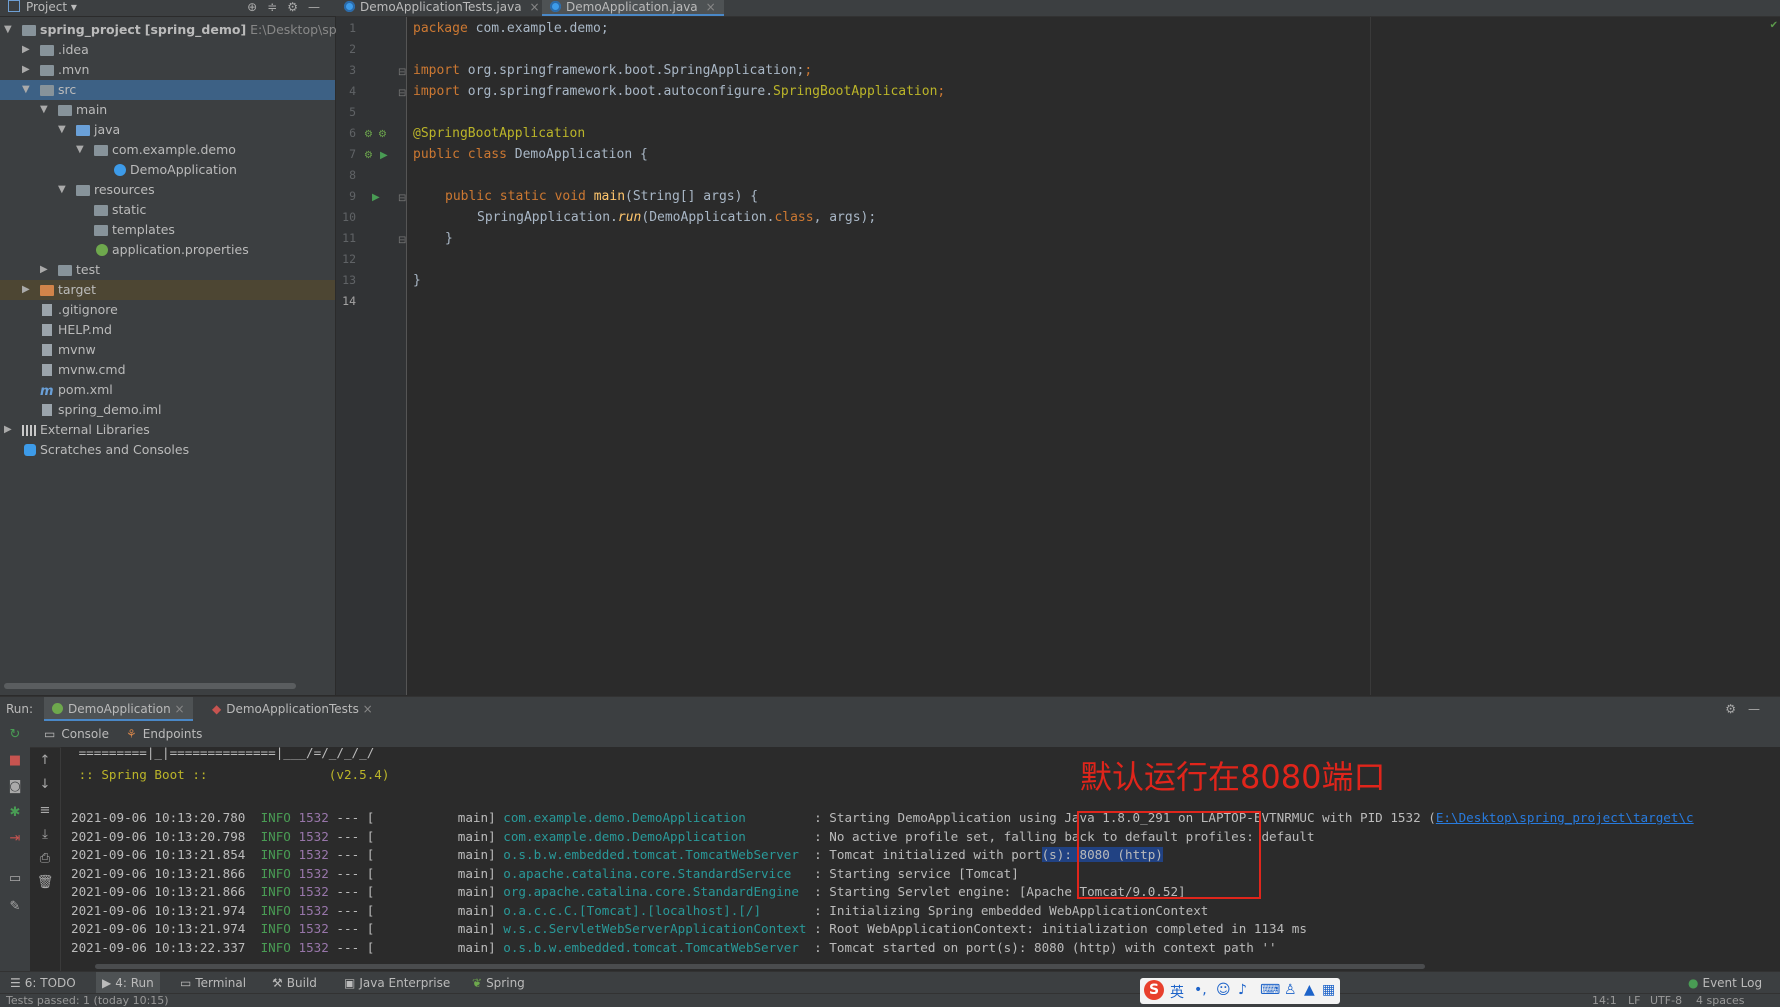 The width and height of the screenshot is (1780, 1007). What do you see at coordinates (292, 709) in the screenshot?
I see `run-tab-demo-application-tests: ◆ DemoApplicationTests ×` at bounding box center [292, 709].